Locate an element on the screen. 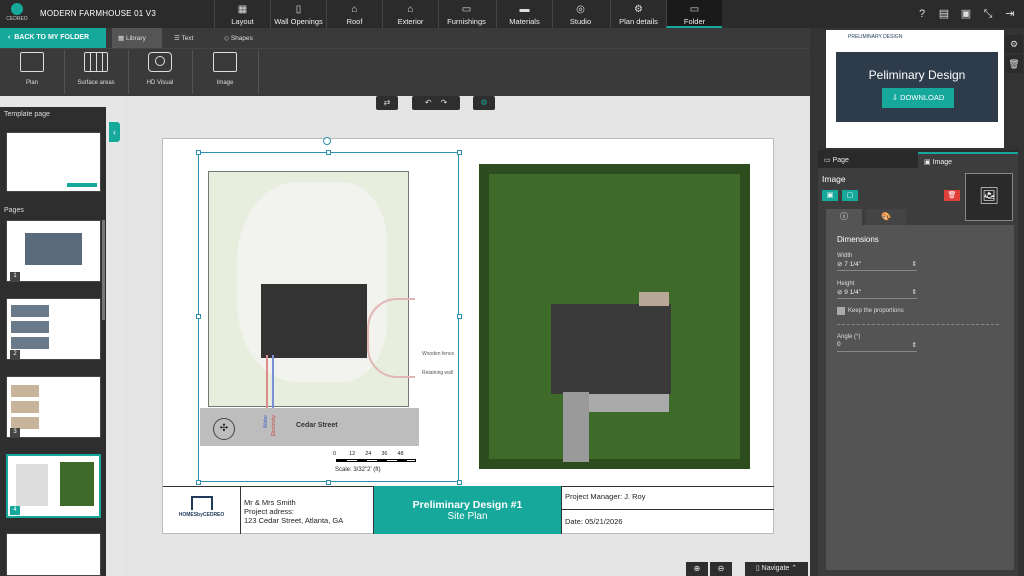  tab-exterior: ⌂ Exterior is located at coordinates (410, 14).